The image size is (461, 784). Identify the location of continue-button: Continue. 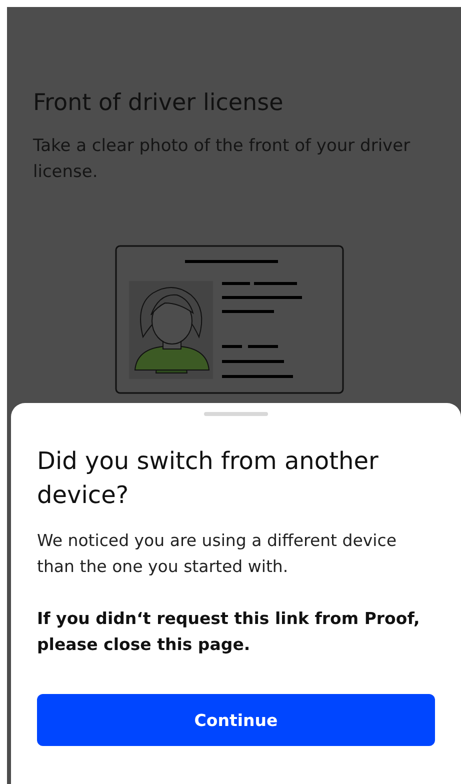
(236, 720).